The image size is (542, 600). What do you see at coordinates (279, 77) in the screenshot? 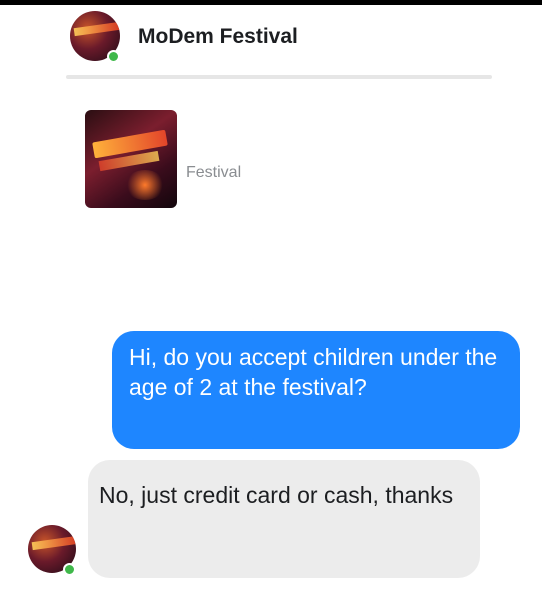
I see `header-divider` at bounding box center [279, 77].